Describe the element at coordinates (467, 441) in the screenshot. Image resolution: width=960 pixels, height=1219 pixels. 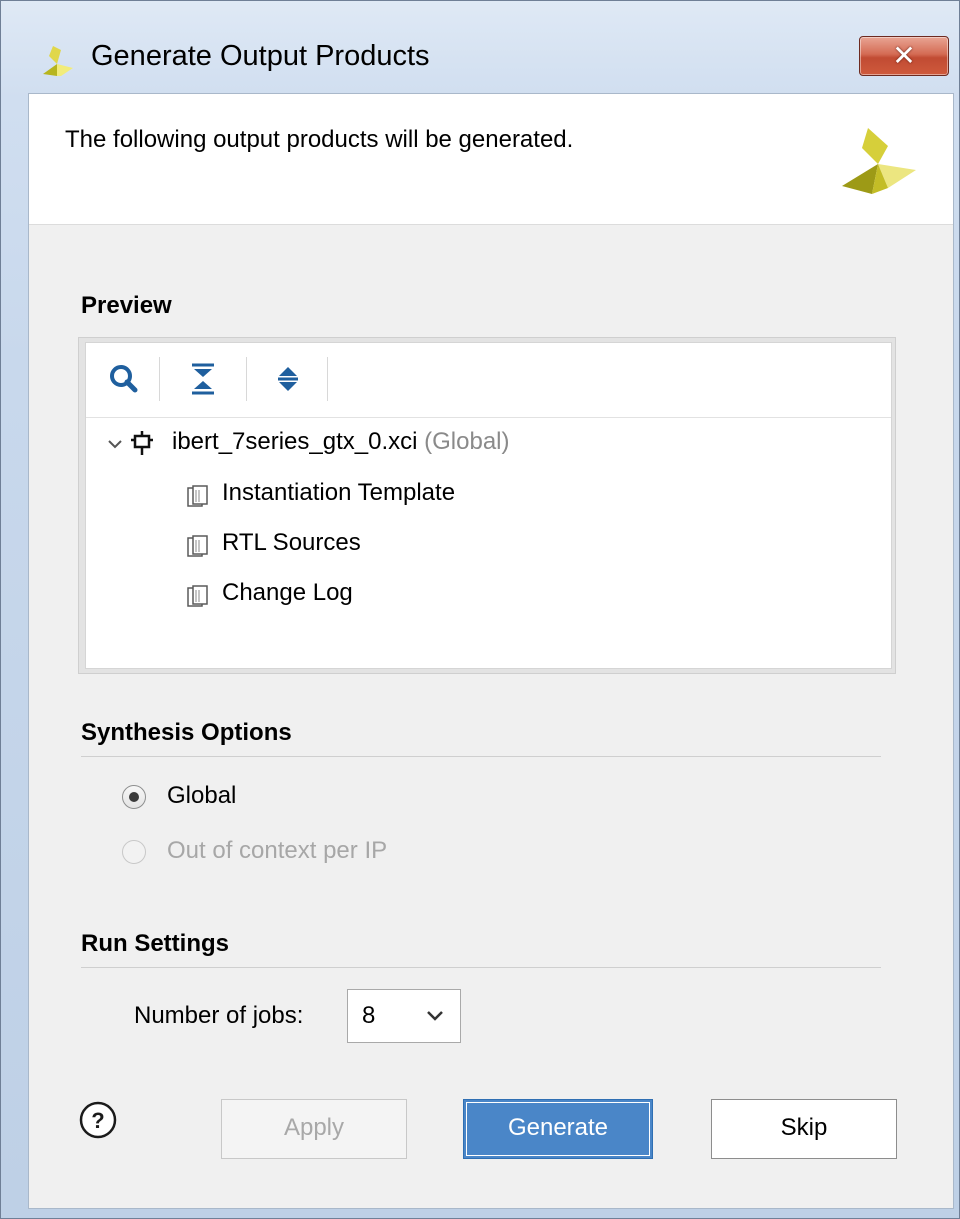
I see `tree-root-scope: (Global)` at that location.